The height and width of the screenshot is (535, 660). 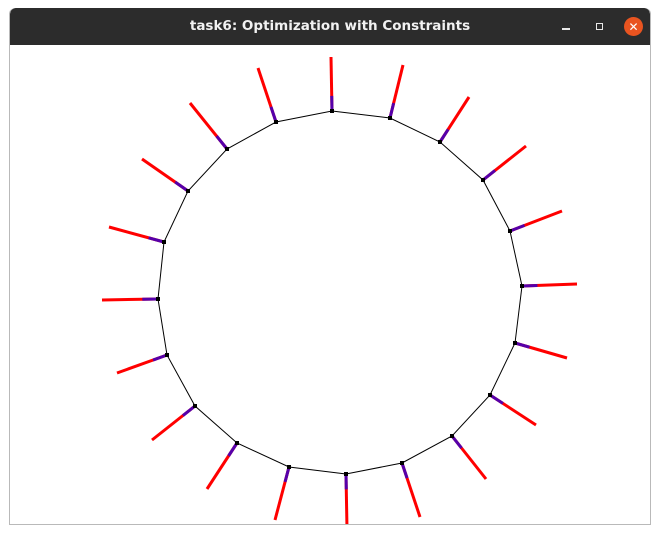 I want to click on close-button: ✕, so click(x=633, y=26).